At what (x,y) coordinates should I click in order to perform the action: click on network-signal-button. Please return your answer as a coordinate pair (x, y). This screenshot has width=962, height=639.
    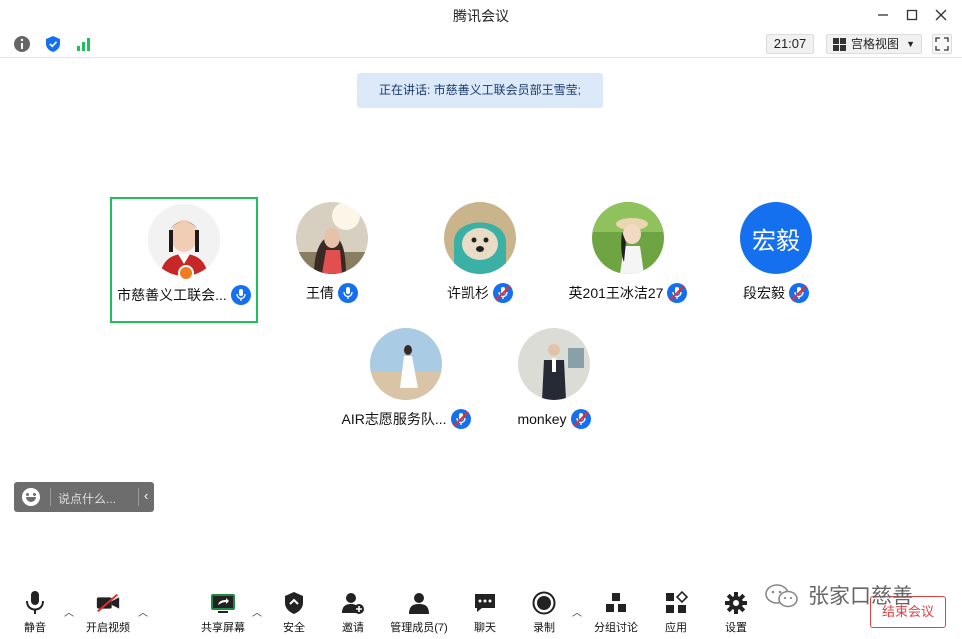
    Looking at the image, I should click on (84, 44).